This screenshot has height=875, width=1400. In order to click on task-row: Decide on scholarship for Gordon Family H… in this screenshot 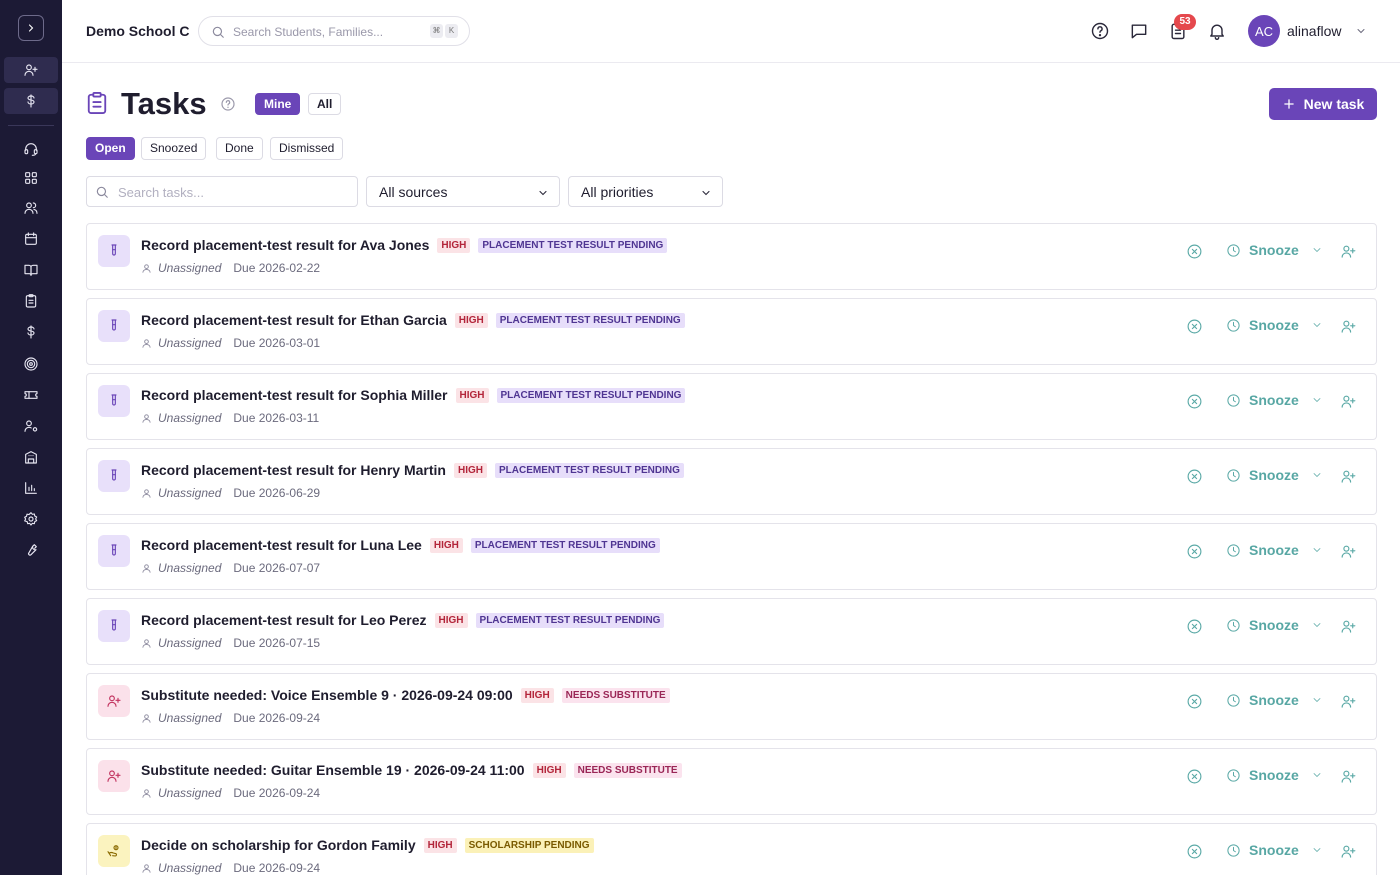, I will do `click(731, 849)`.